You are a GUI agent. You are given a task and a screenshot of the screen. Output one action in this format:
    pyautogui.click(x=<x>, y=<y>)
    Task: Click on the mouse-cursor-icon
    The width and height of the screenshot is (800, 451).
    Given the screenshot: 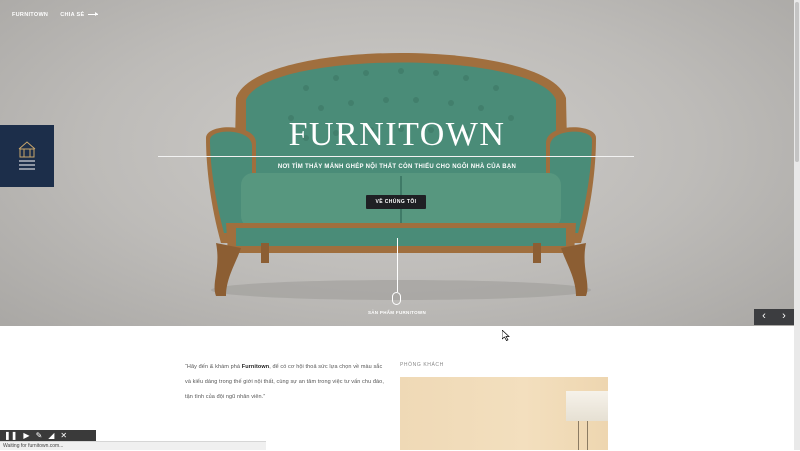 What is the action you would take?
    pyautogui.click(x=506, y=335)
    